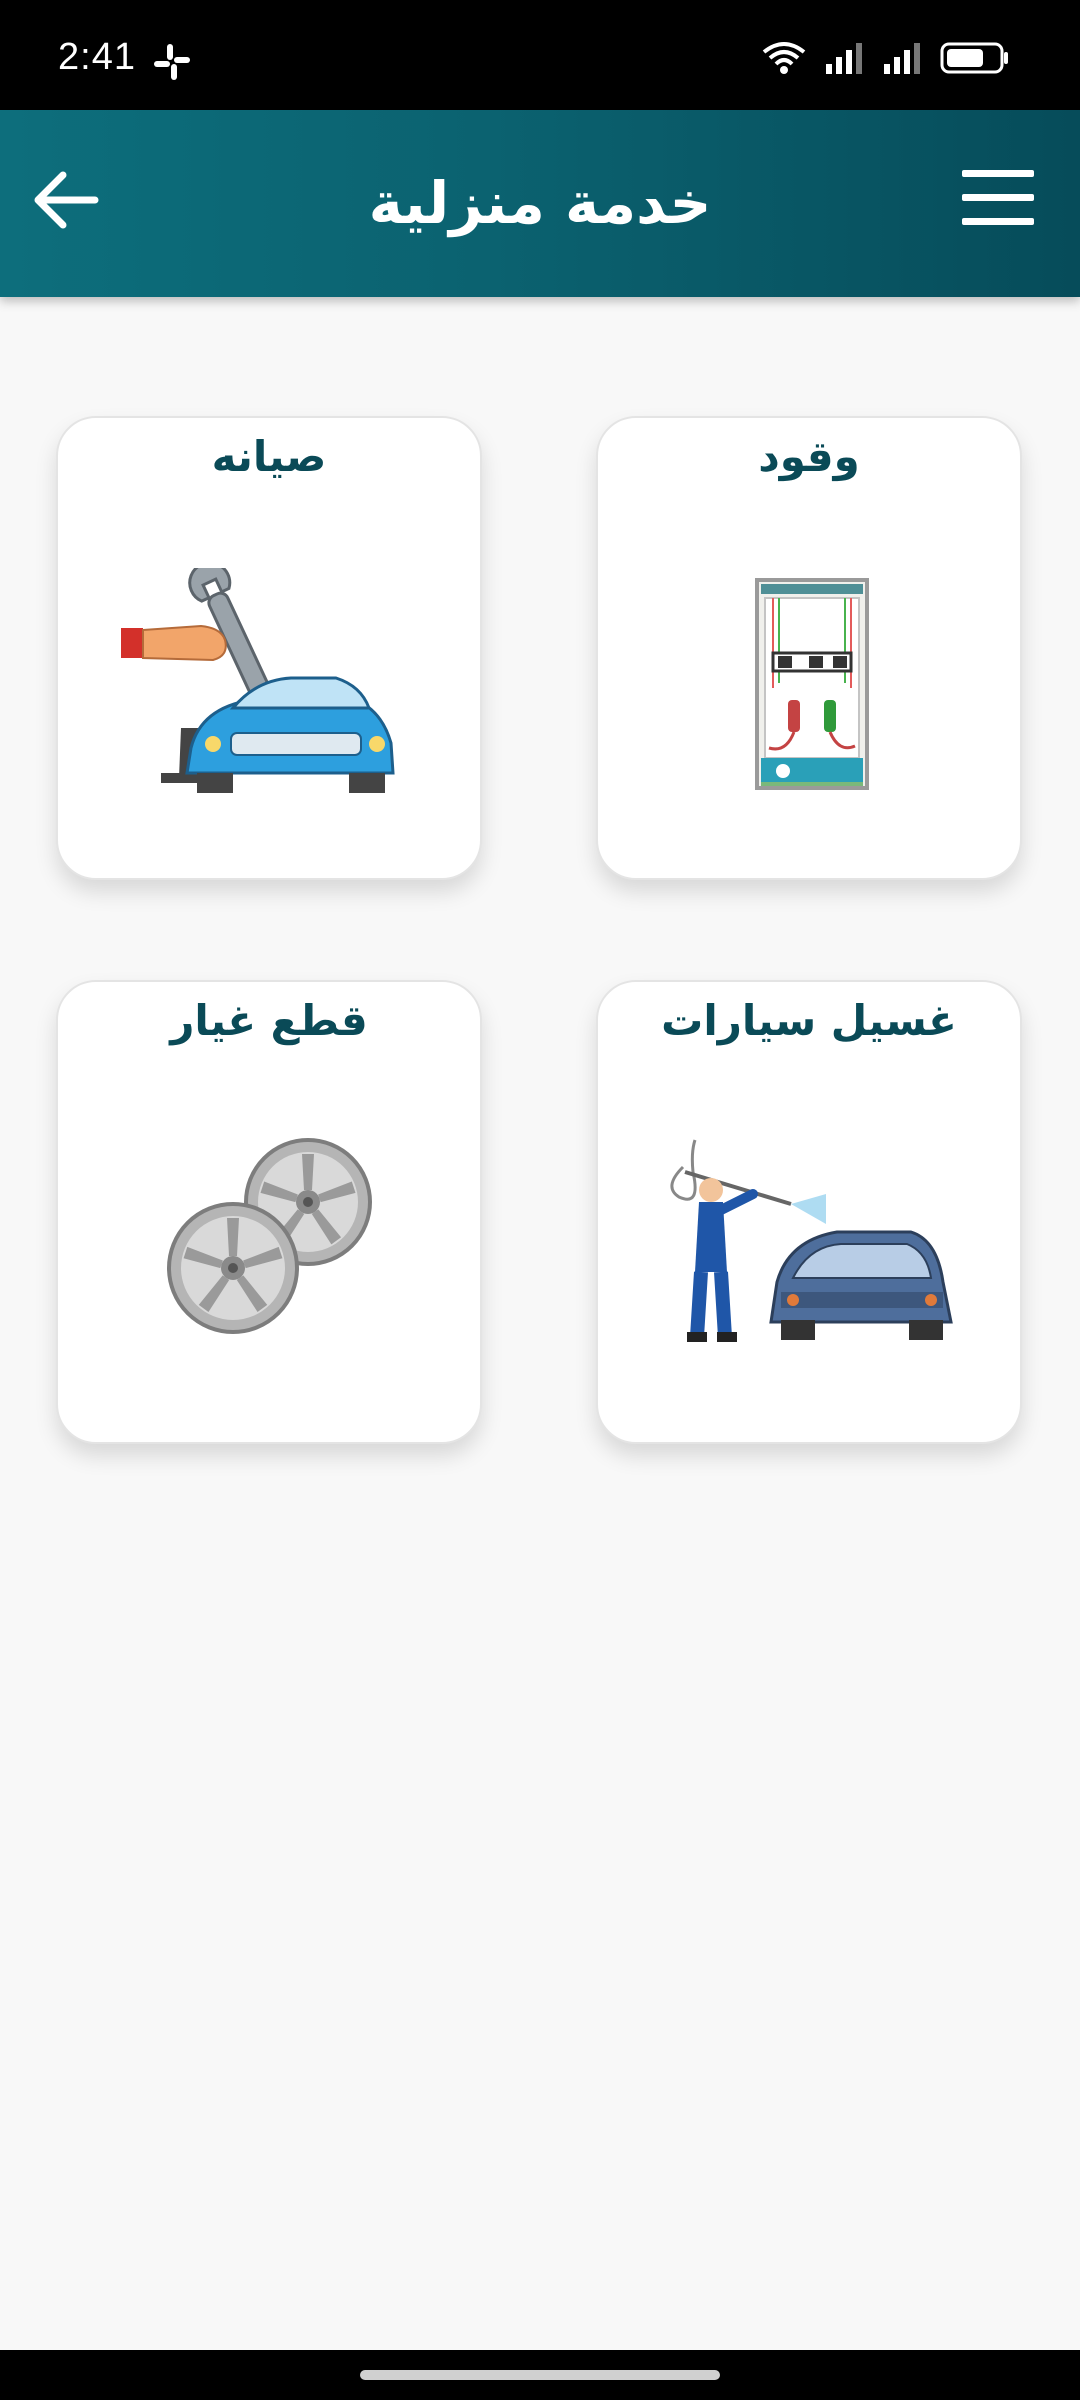  Describe the element at coordinates (998, 173) in the screenshot. I see `hamburger-menu-icon` at that location.